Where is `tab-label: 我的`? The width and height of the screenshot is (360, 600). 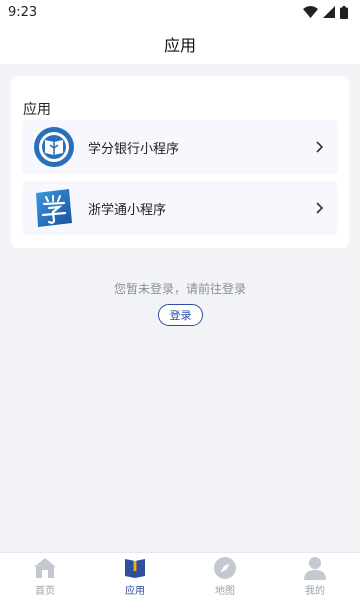 tab-label: 我的 is located at coordinates (315, 591).